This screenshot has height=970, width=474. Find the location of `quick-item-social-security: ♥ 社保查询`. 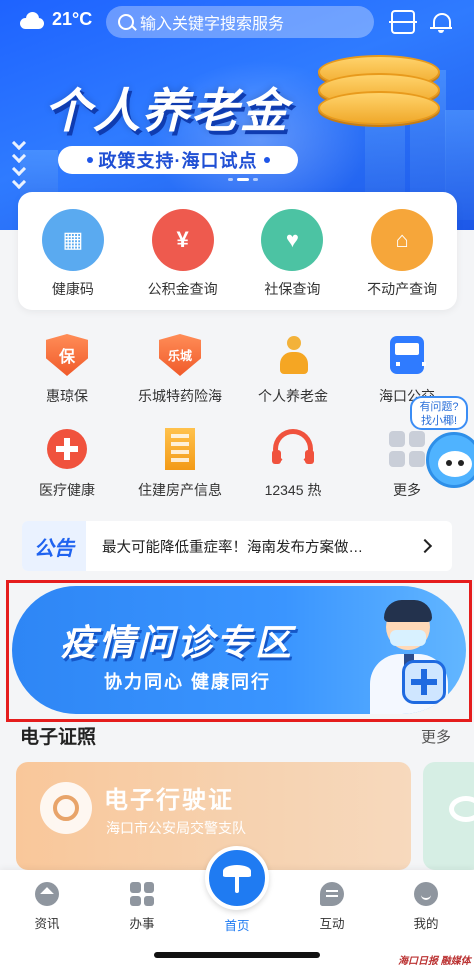

quick-item-social-security: ♥ 社保查询 is located at coordinates (293, 251).